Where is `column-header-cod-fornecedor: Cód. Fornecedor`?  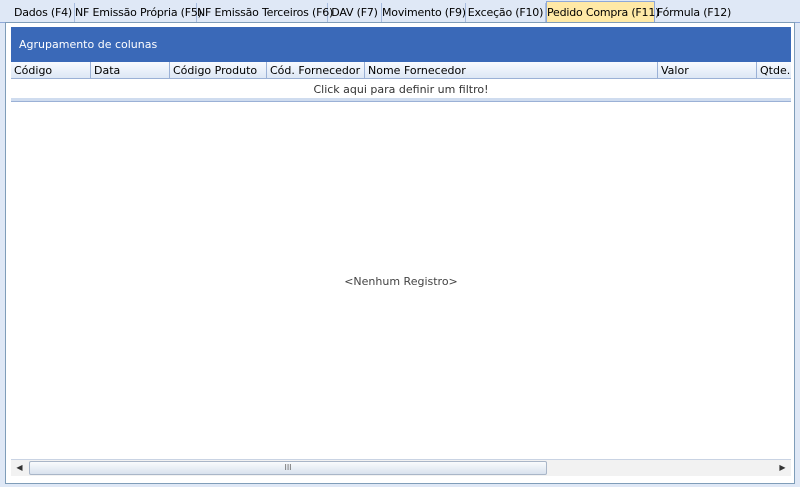
column-header-cod-fornecedor: Cód. Fornecedor is located at coordinates (316, 70).